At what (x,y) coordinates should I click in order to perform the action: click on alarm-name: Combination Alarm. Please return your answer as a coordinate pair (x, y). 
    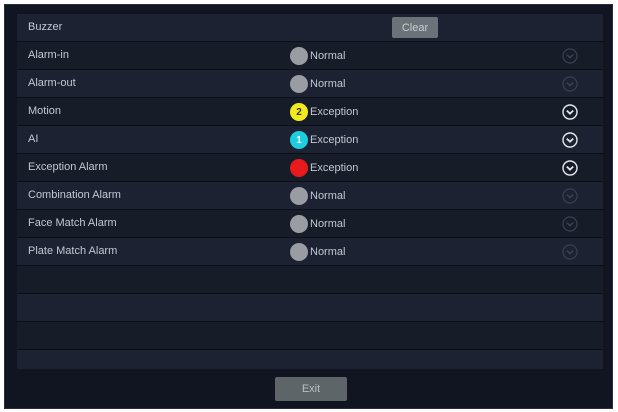
    Looking at the image, I should click on (74, 195).